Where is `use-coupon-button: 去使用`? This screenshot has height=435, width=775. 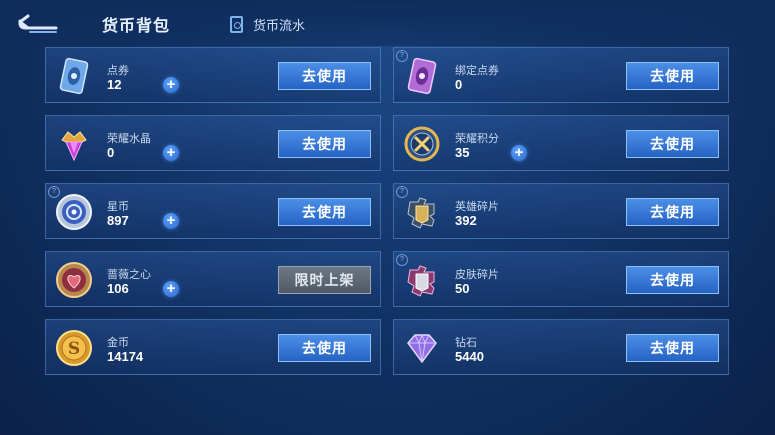
use-coupon-button: 去使用 is located at coordinates (324, 76).